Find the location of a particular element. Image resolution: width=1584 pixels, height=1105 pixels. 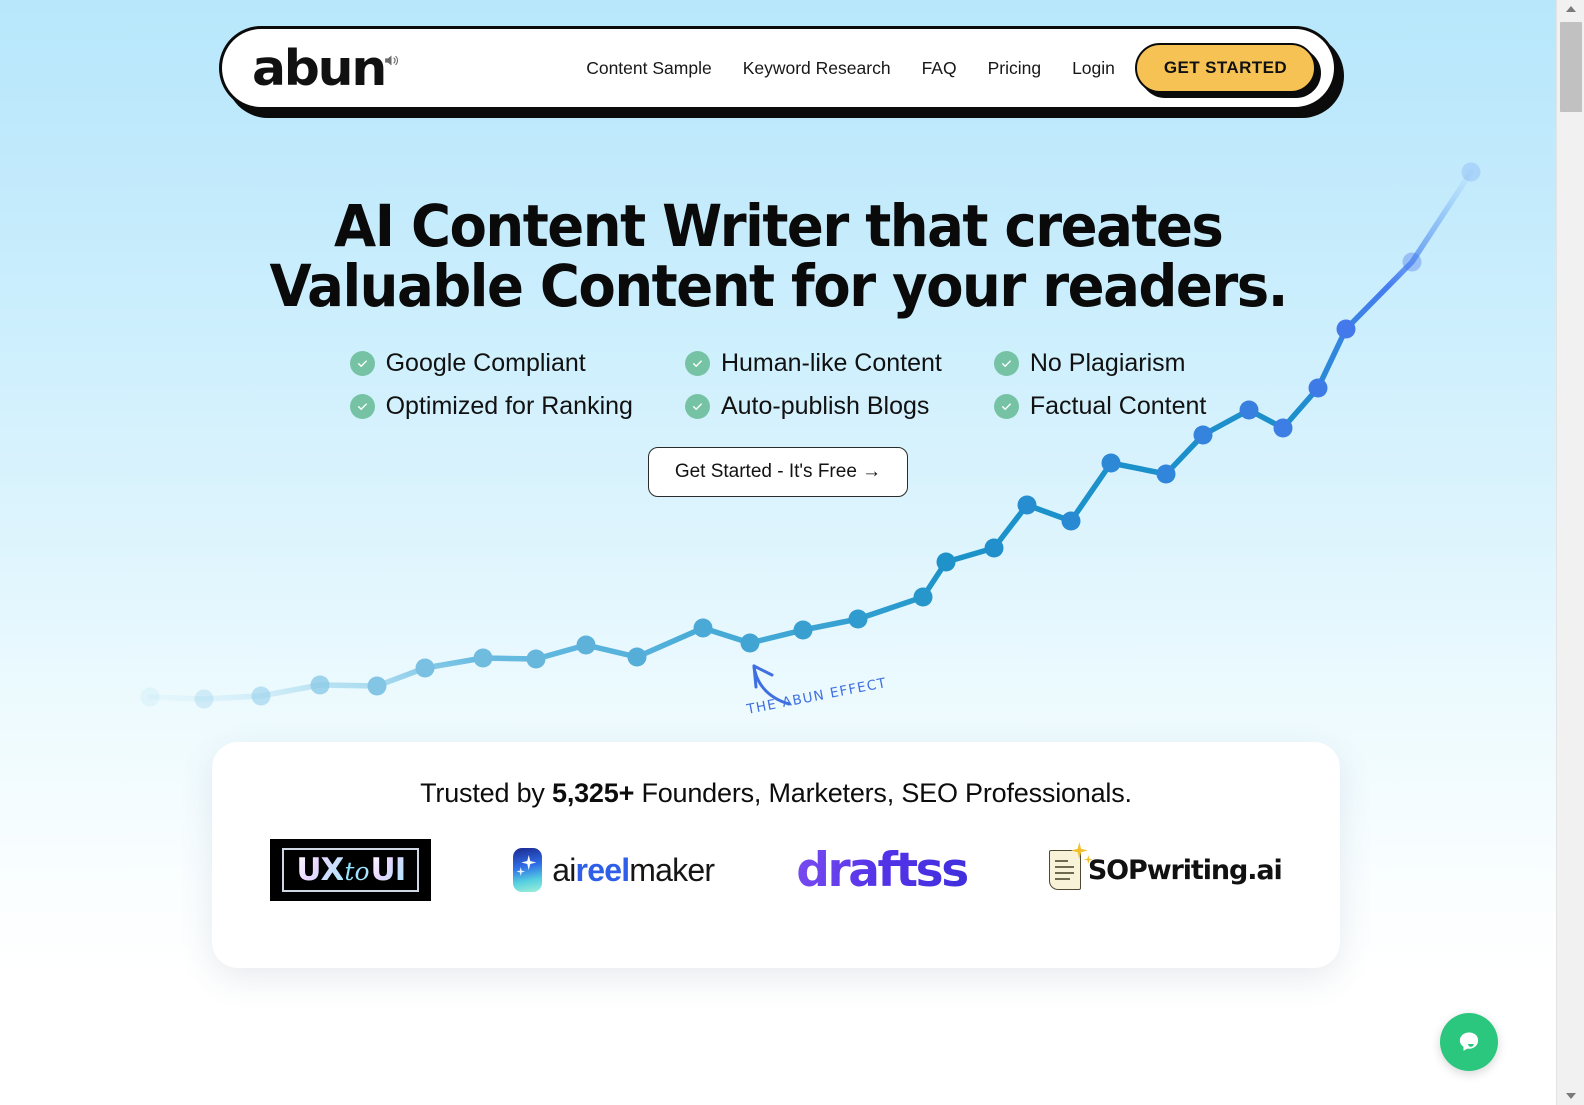

feature-label: Human-like Content is located at coordinates (831, 362).